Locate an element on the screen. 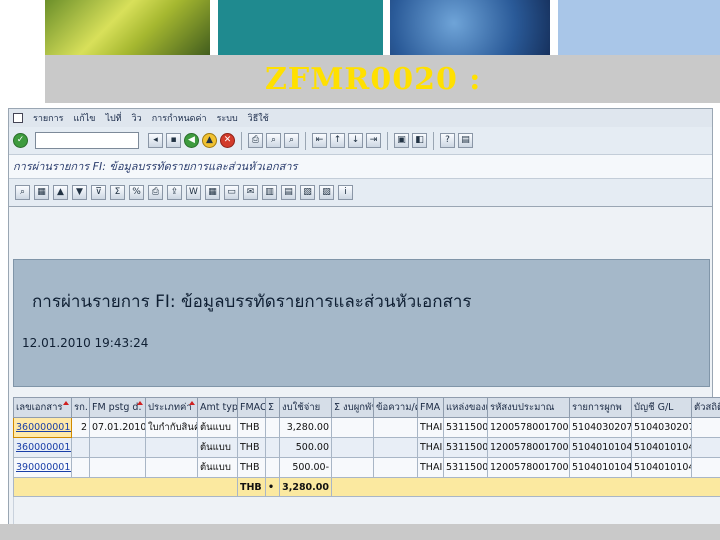 The height and width of the screenshot is (540, 720). enter-icon: ✓ is located at coordinates (20, 140).